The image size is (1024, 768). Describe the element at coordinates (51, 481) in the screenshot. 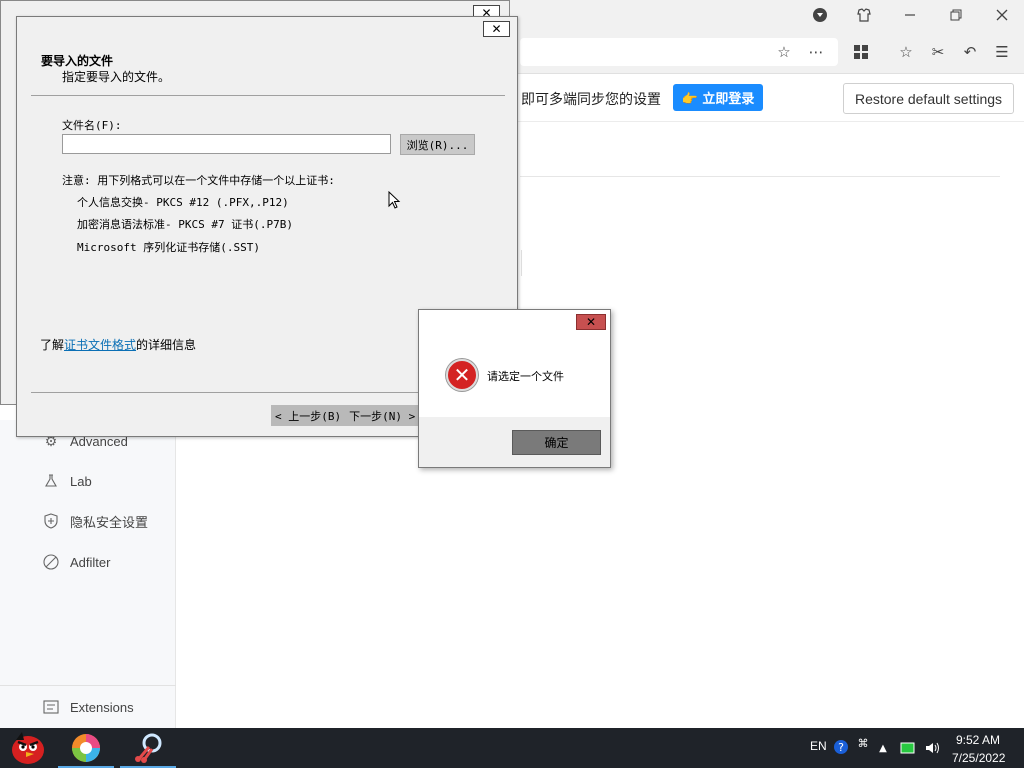

I see `flask-icon` at that location.